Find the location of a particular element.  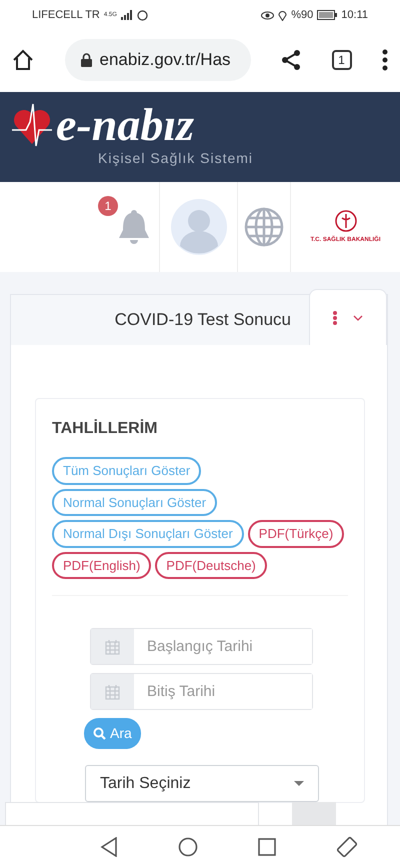

tagline: Kişisel Sağlık Sistemi is located at coordinates (176, 158).